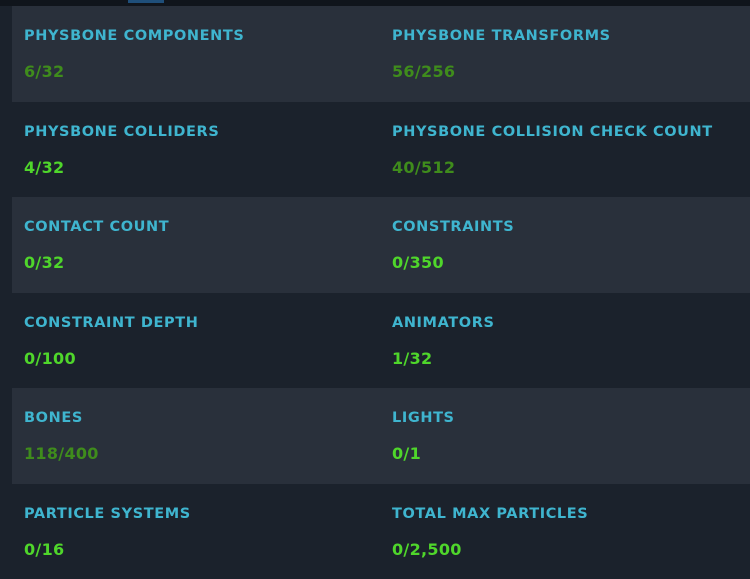  What do you see at coordinates (423, 418) in the screenshot?
I see `stat-label: LIGHTS` at bounding box center [423, 418].